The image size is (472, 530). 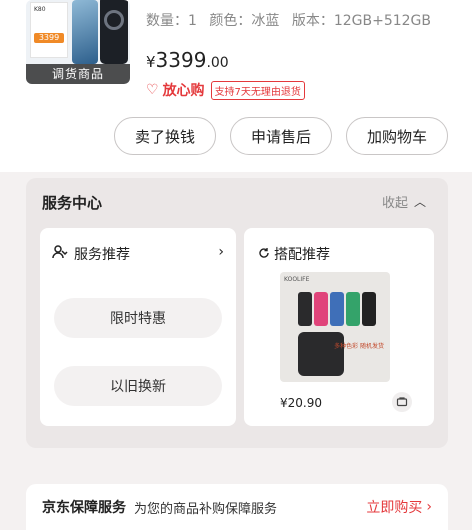 I want to click on promo-card-image: K80 3399, so click(x=49, y=30).